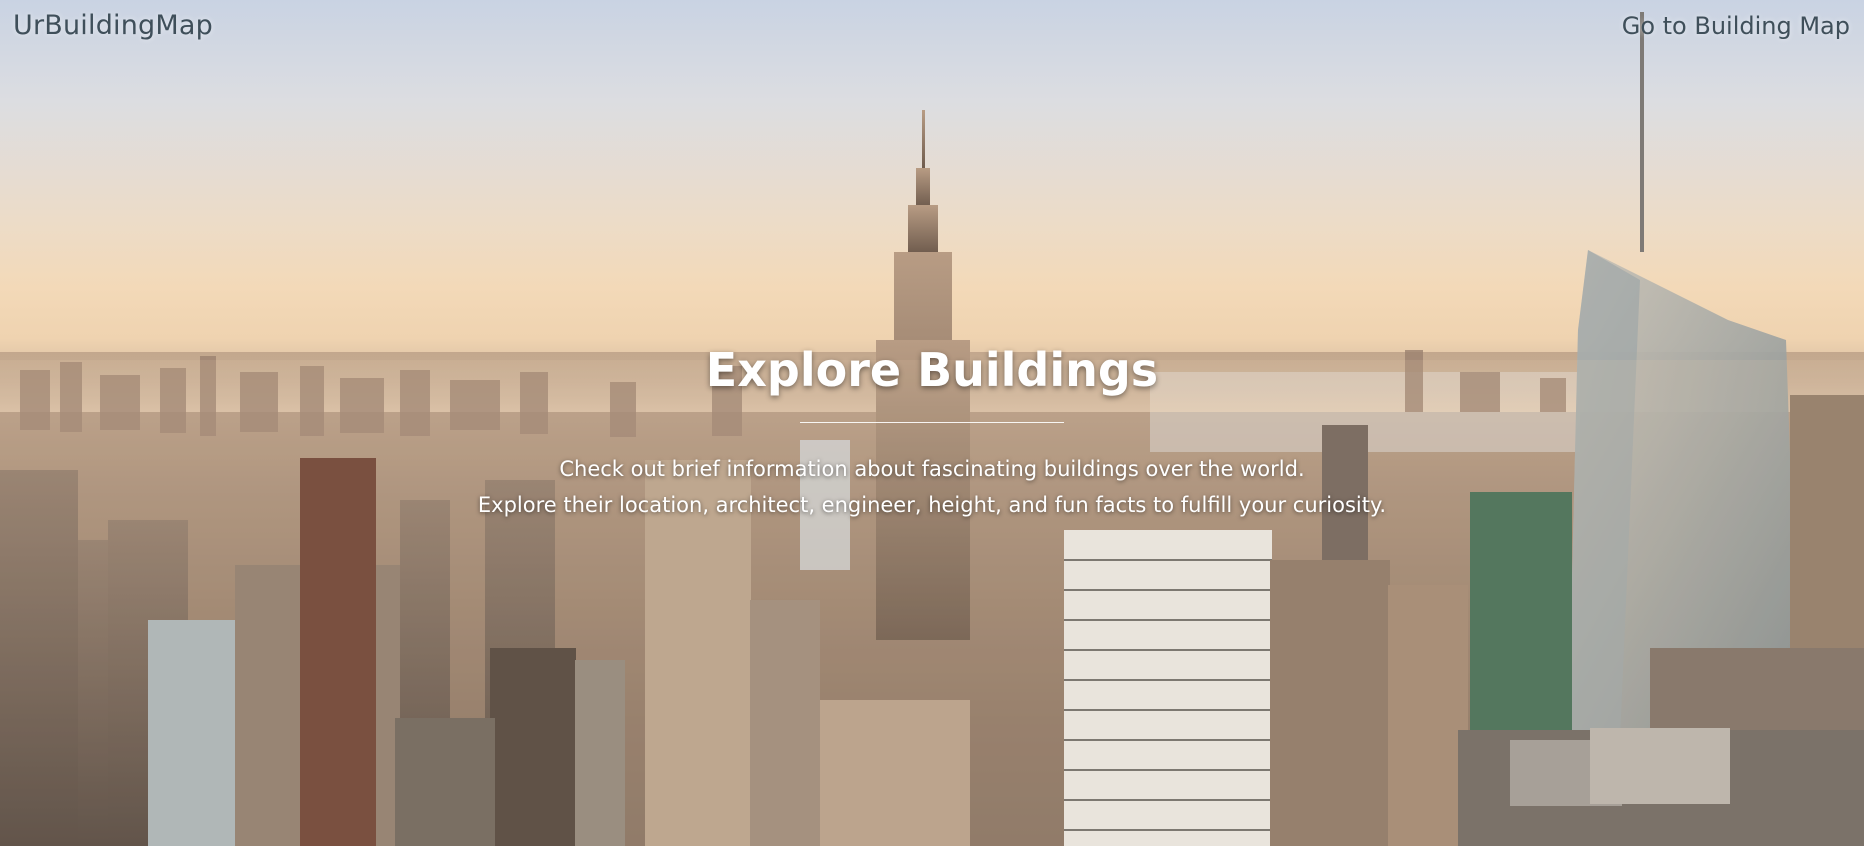 Image resolution: width=1864 pixels, height=846 pixels. Describe the element at coordinates (1736, 26) in the screenshot. I see `go-to-building-map-link: Go to Building Map` at that location.